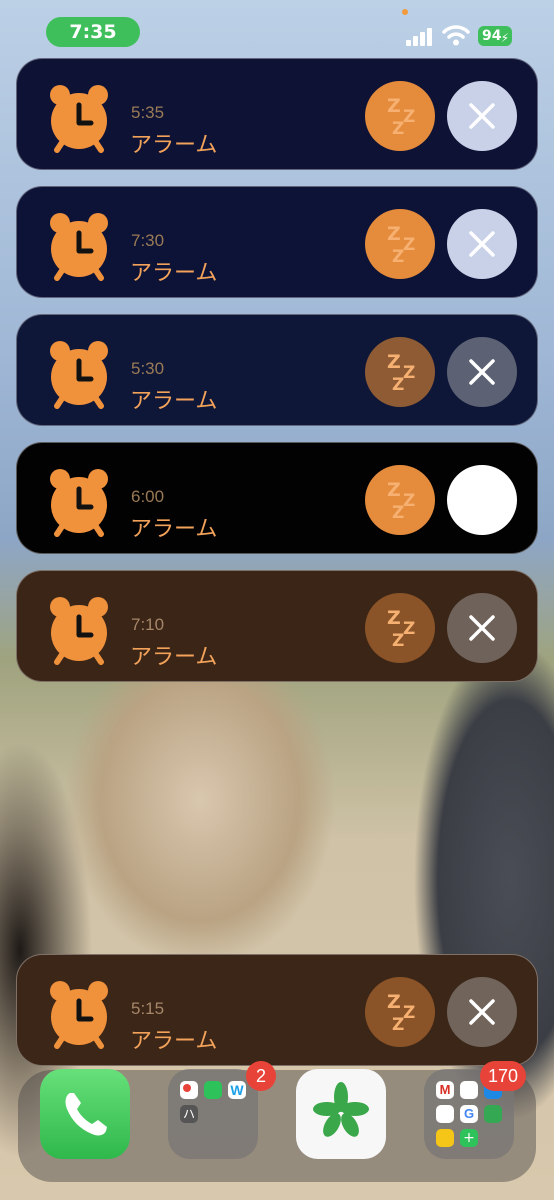 The height and width of the screenshot is (1200, 554). Describe the element at coordinates (222, 1110) in the screenshot. I see `app-folder: W ハ 2` at that location.